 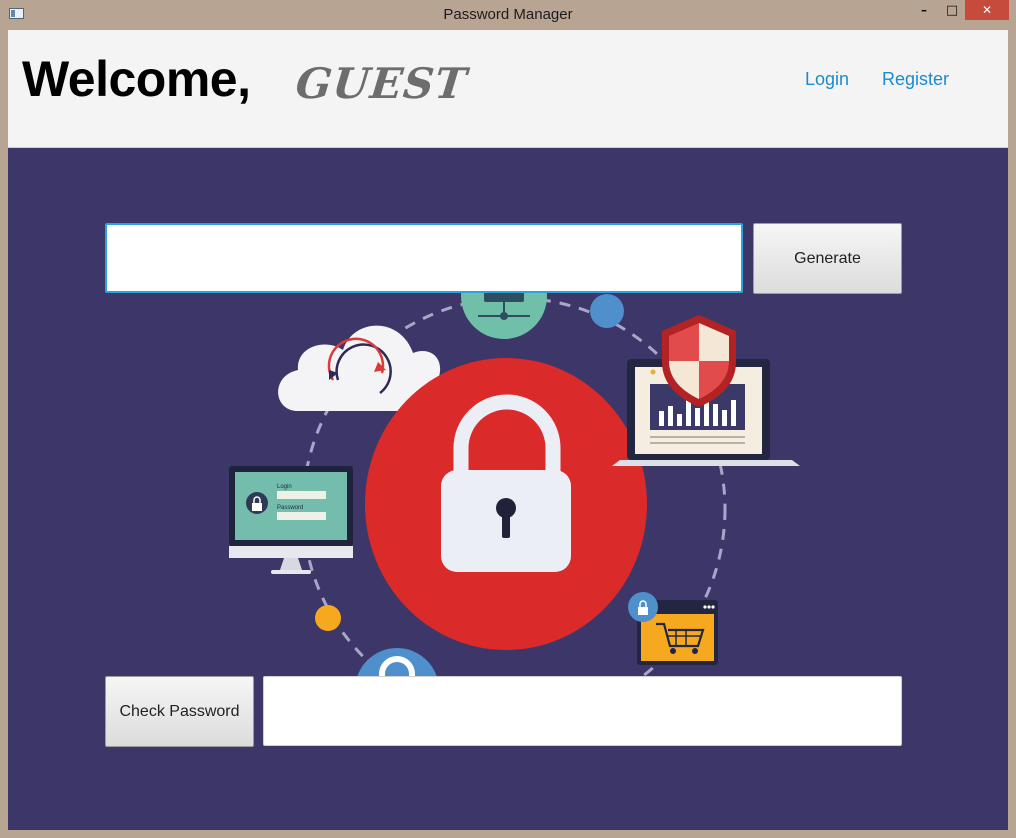 I want to click on check-password-field, so click(x=582, y=711).